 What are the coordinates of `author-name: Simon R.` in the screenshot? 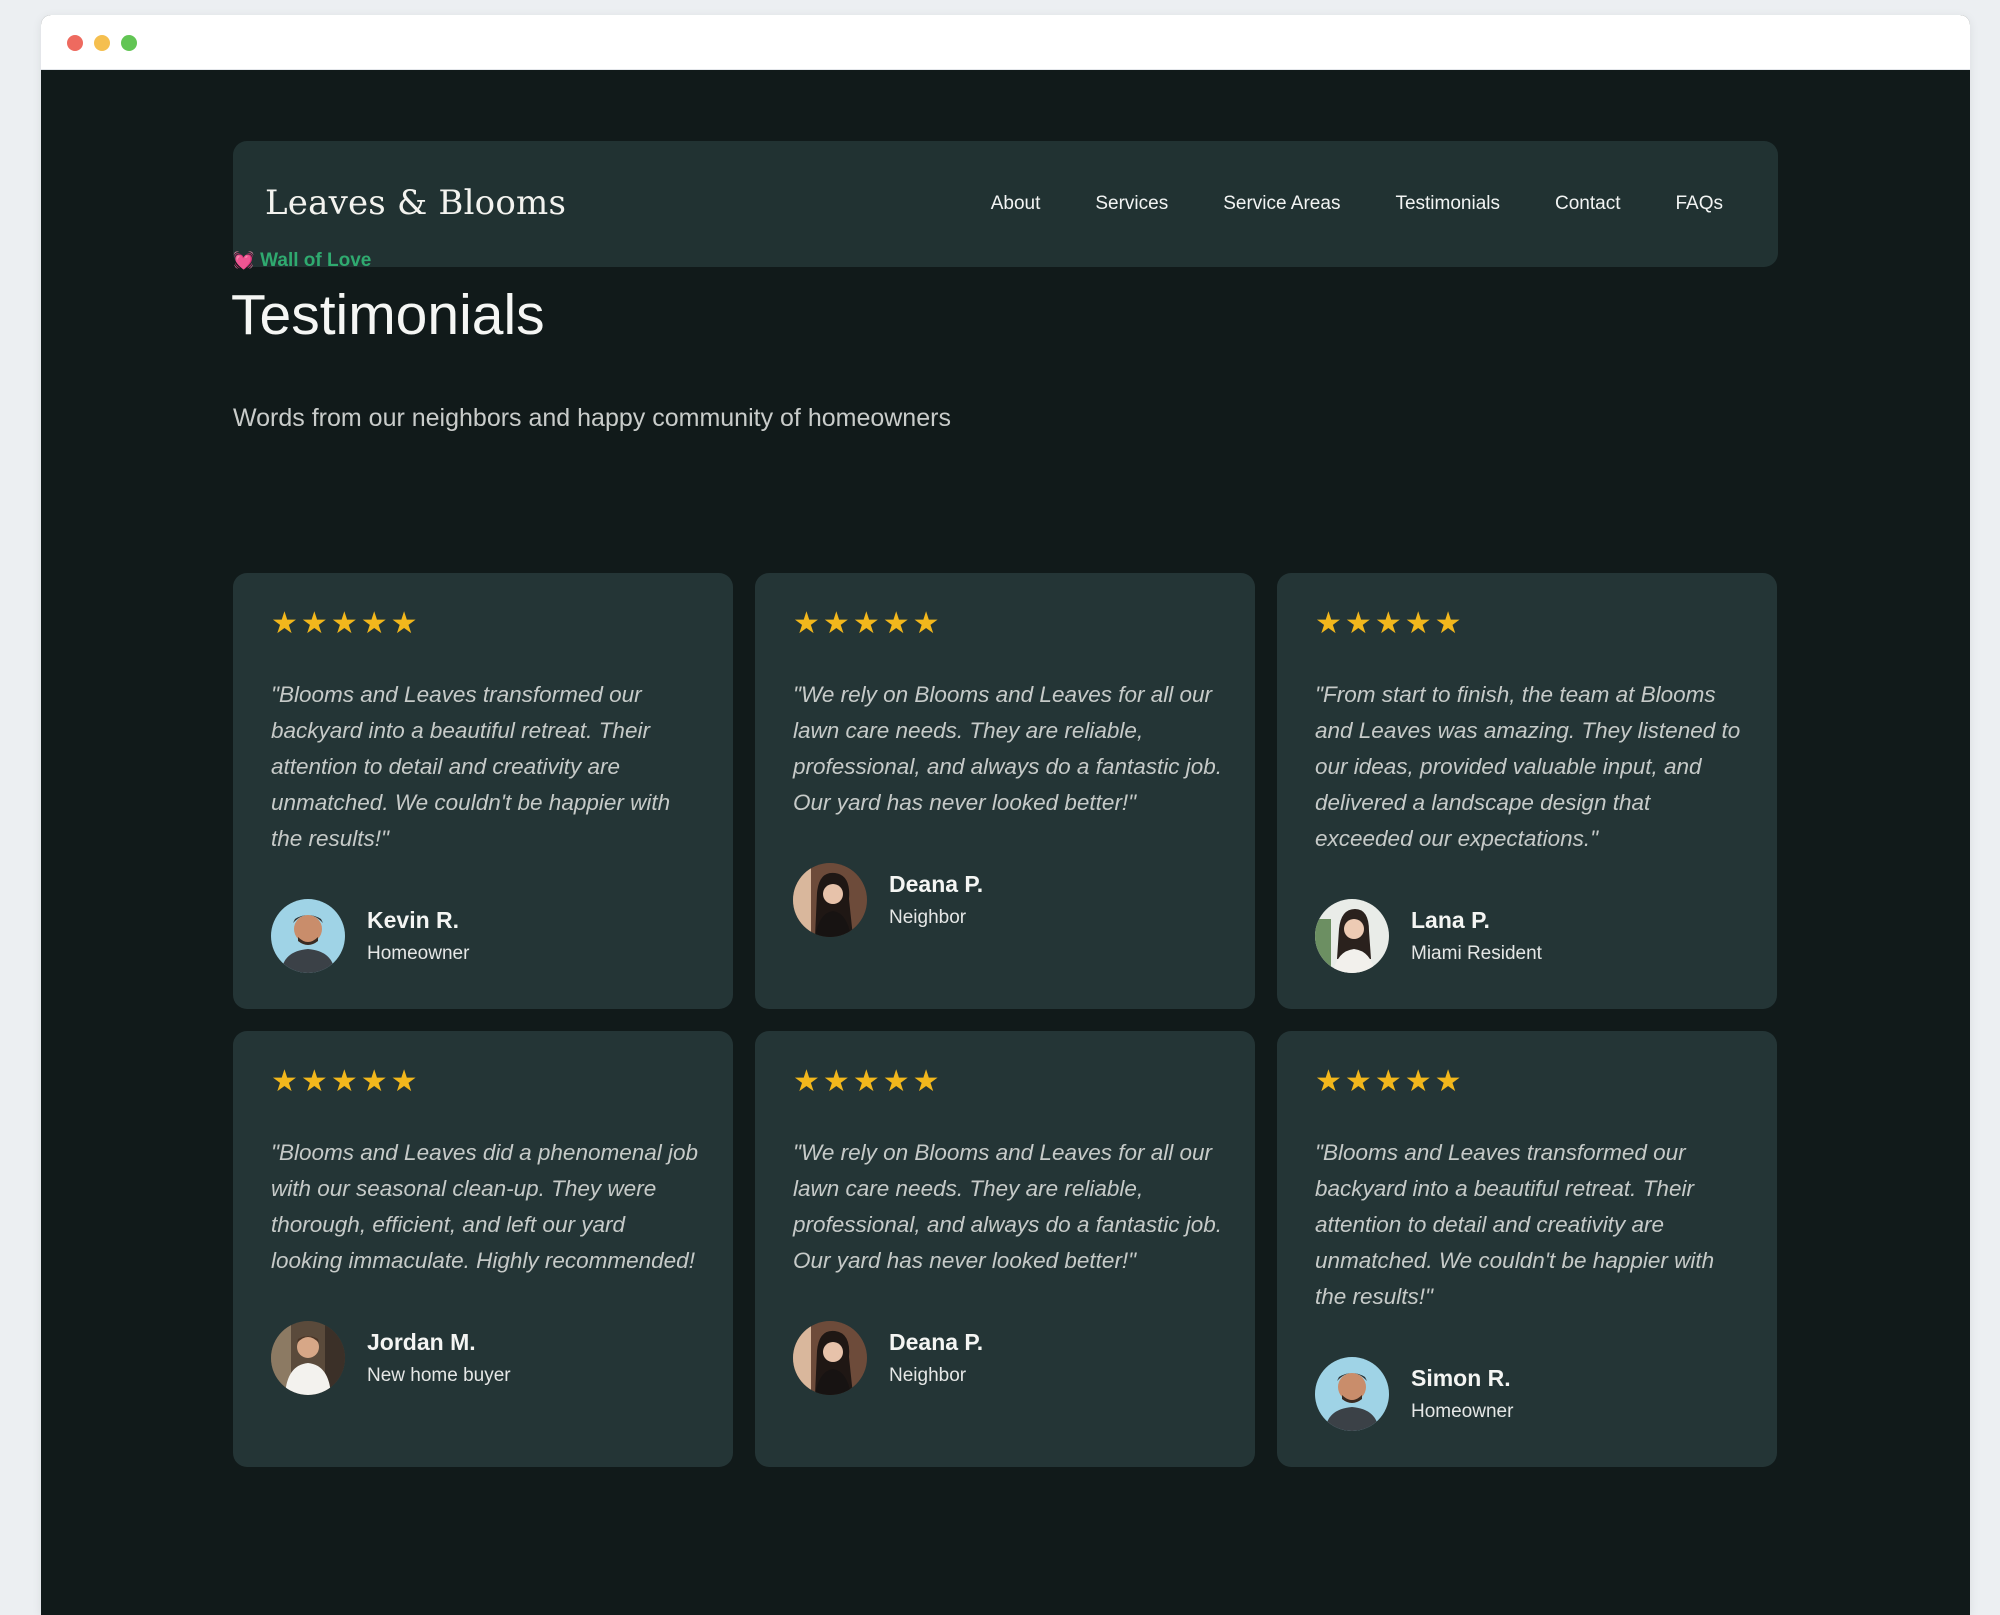 It's located at (1461, 1378).